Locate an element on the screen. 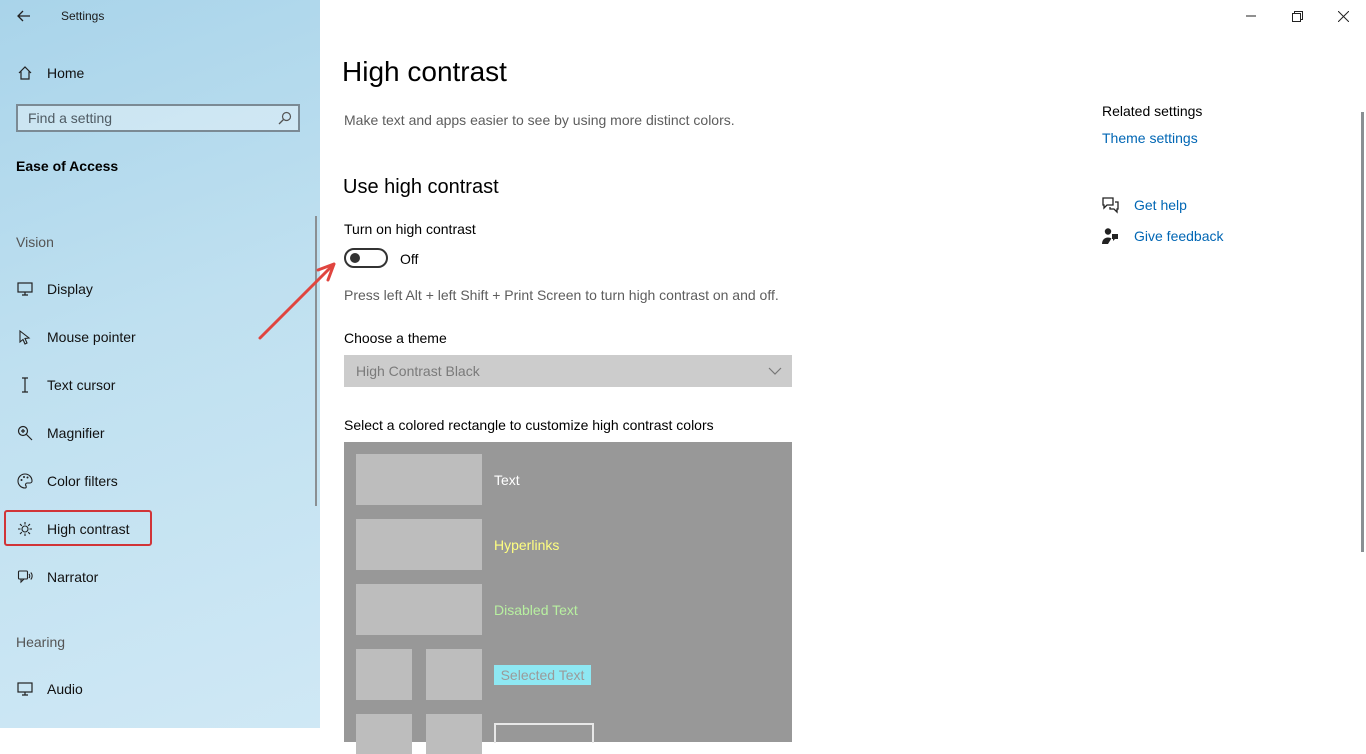 The height and width of the screenshot is (754, 1366). restore-icon is located at coordinates (1297, 16).